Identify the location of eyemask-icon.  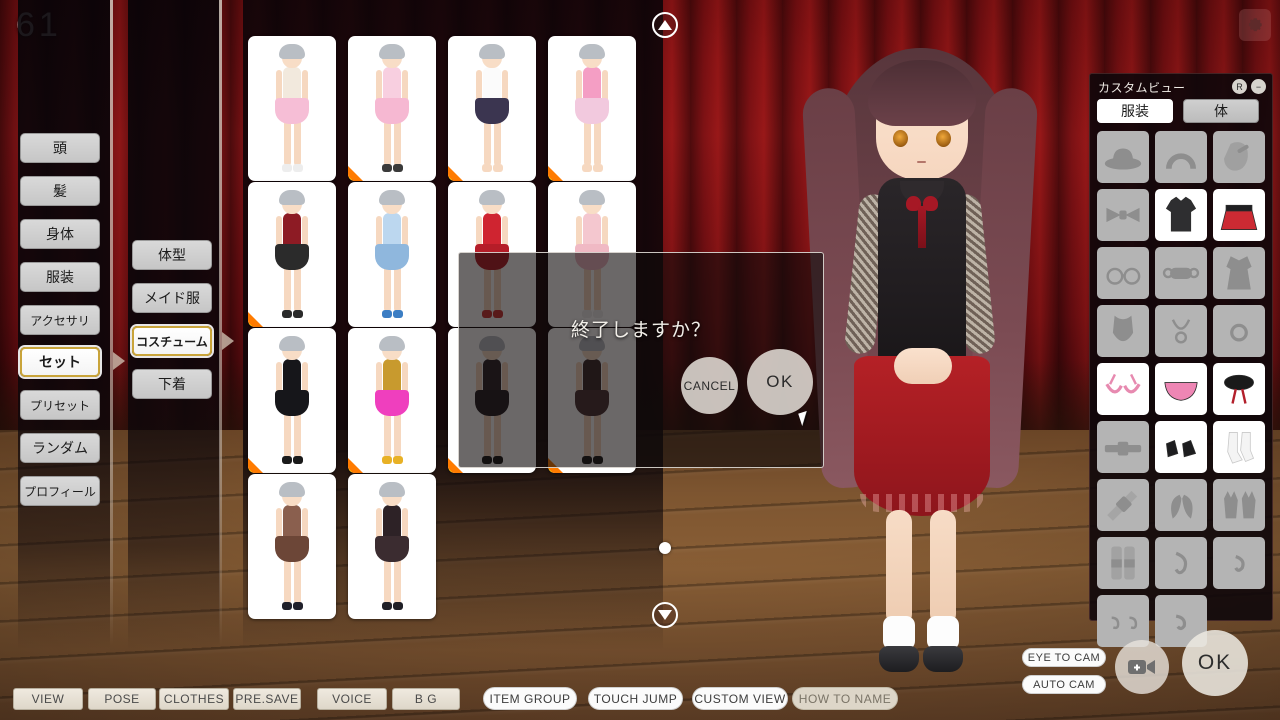
(1181, 273).